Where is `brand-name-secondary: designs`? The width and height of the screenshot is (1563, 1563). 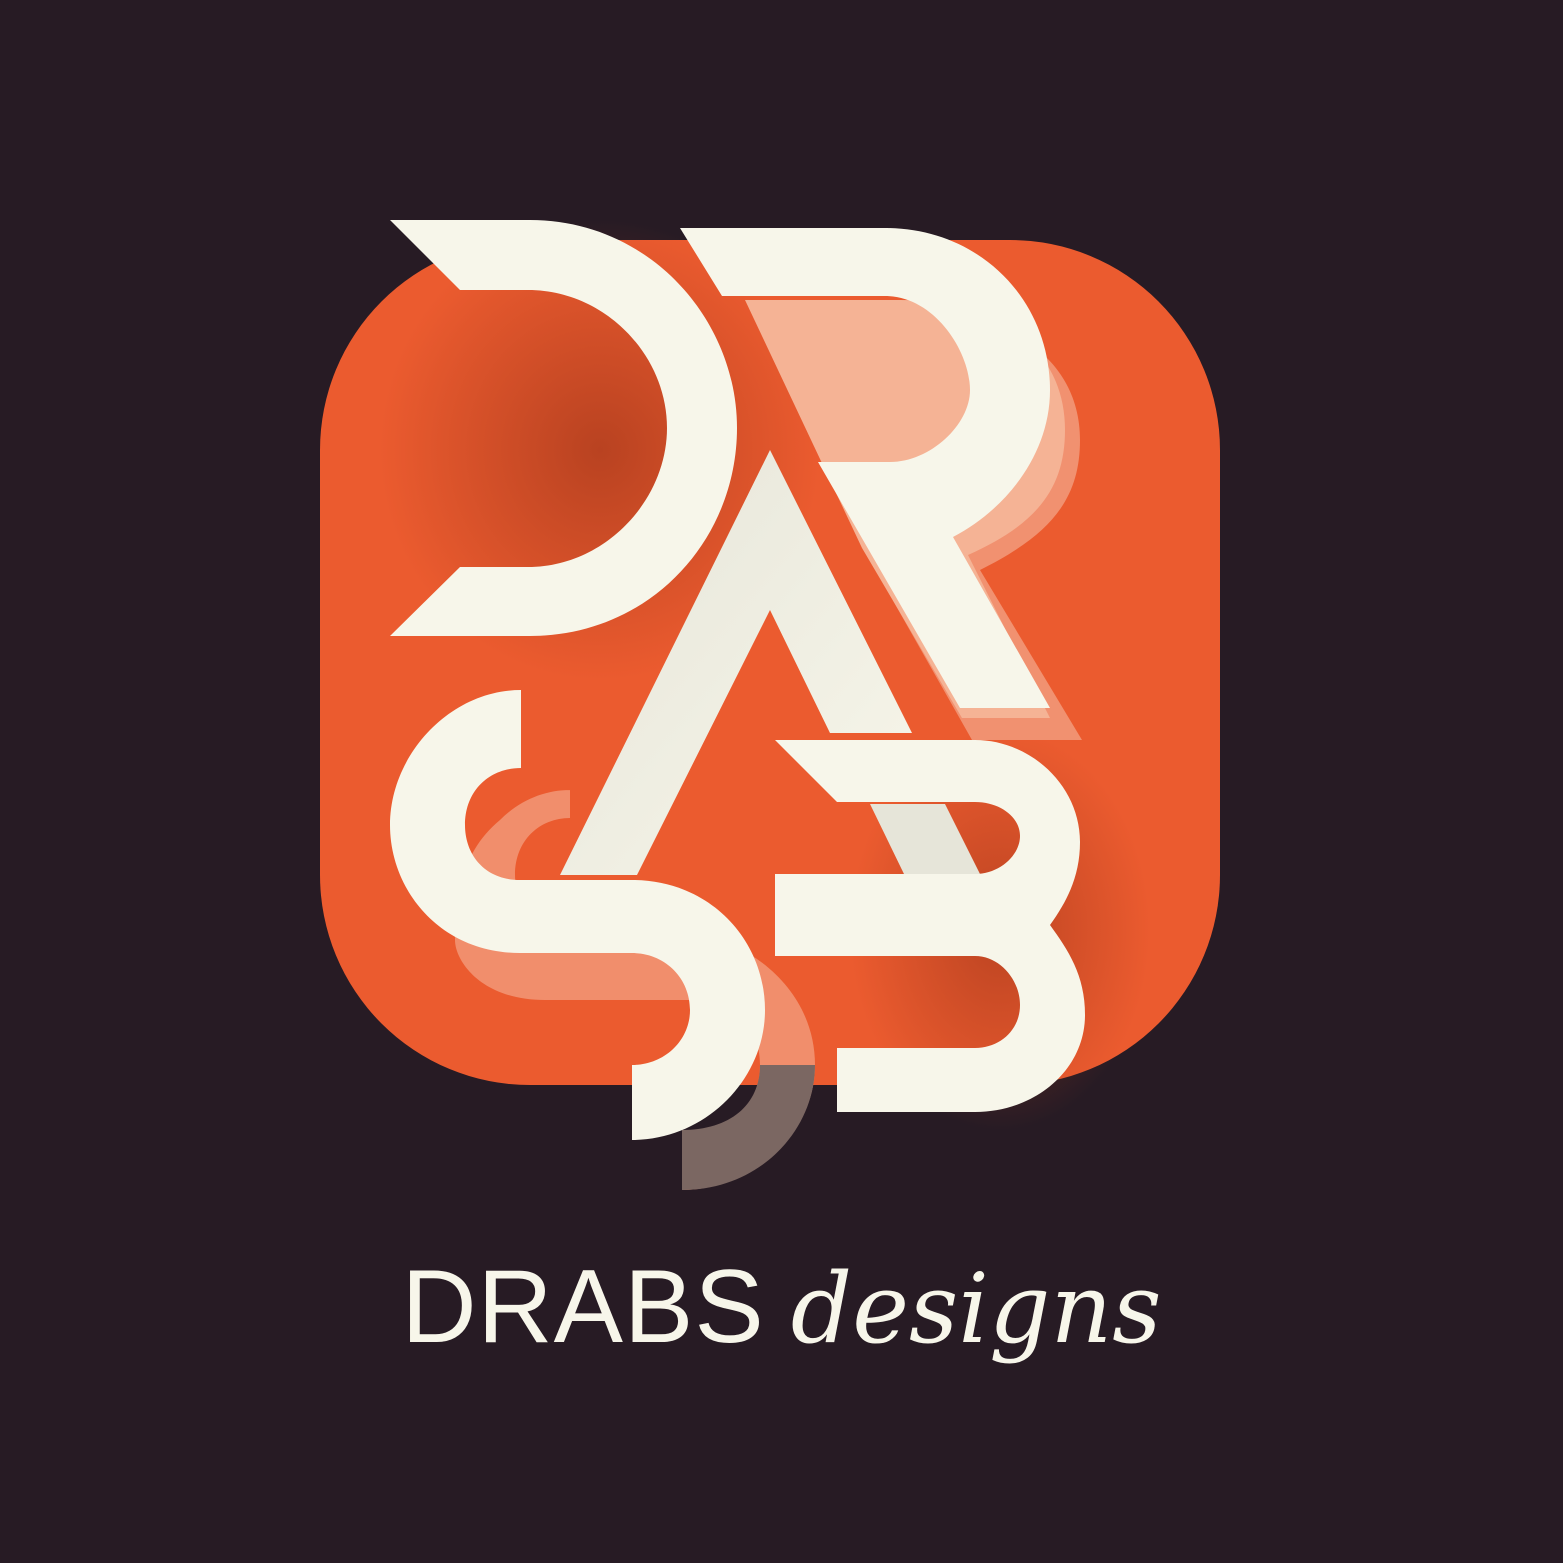
brand-name-secondary: designs is located at coordinates (976, 1309).